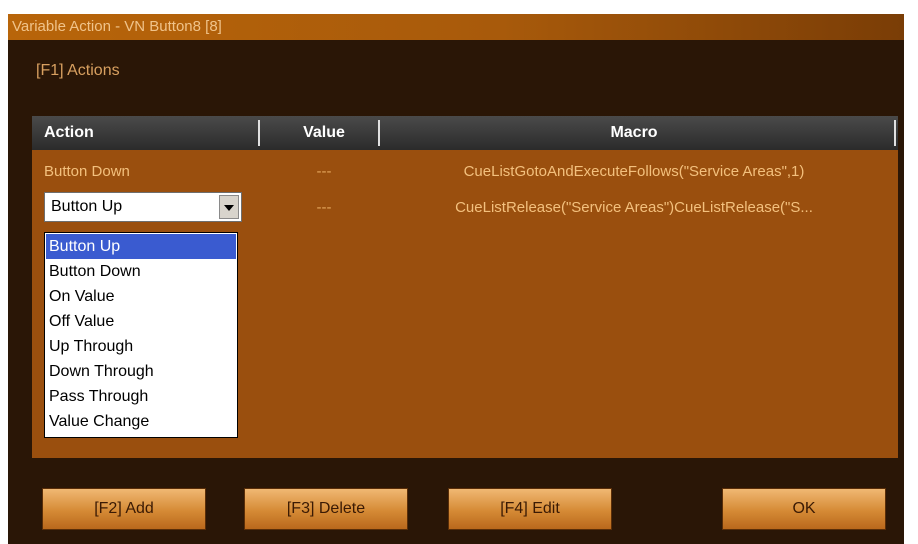 This screenshot has height=544, width=918. Describe the element at coordinates (69, 133) in the screenshot. I see `column-header-action: Action` at that location.